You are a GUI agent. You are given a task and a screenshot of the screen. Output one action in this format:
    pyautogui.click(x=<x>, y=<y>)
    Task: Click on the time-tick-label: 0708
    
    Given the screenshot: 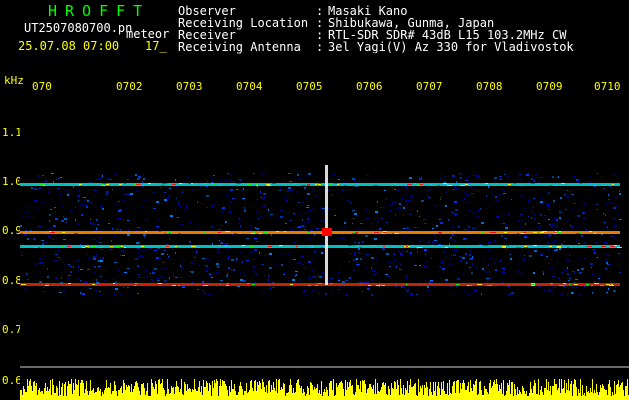 What is the action you would take?
    pyautogui.click(x=489, y=86)
    